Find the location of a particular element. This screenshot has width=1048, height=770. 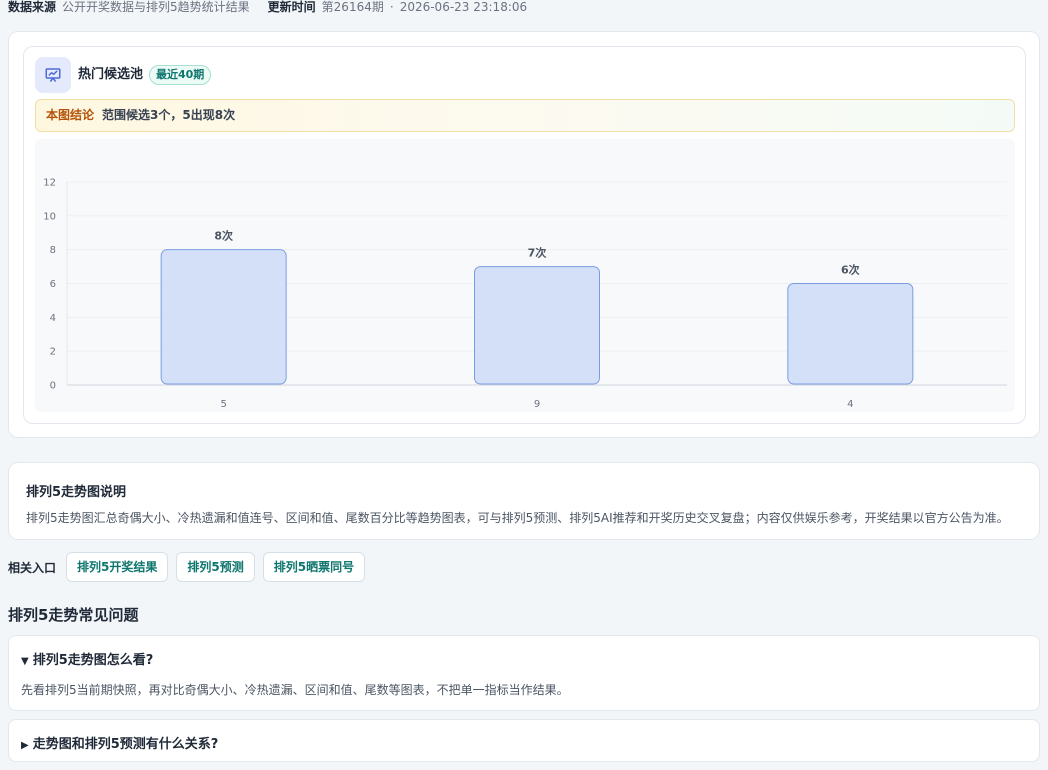

card-title: 热门候选池 is located at coordinates (111, 74).